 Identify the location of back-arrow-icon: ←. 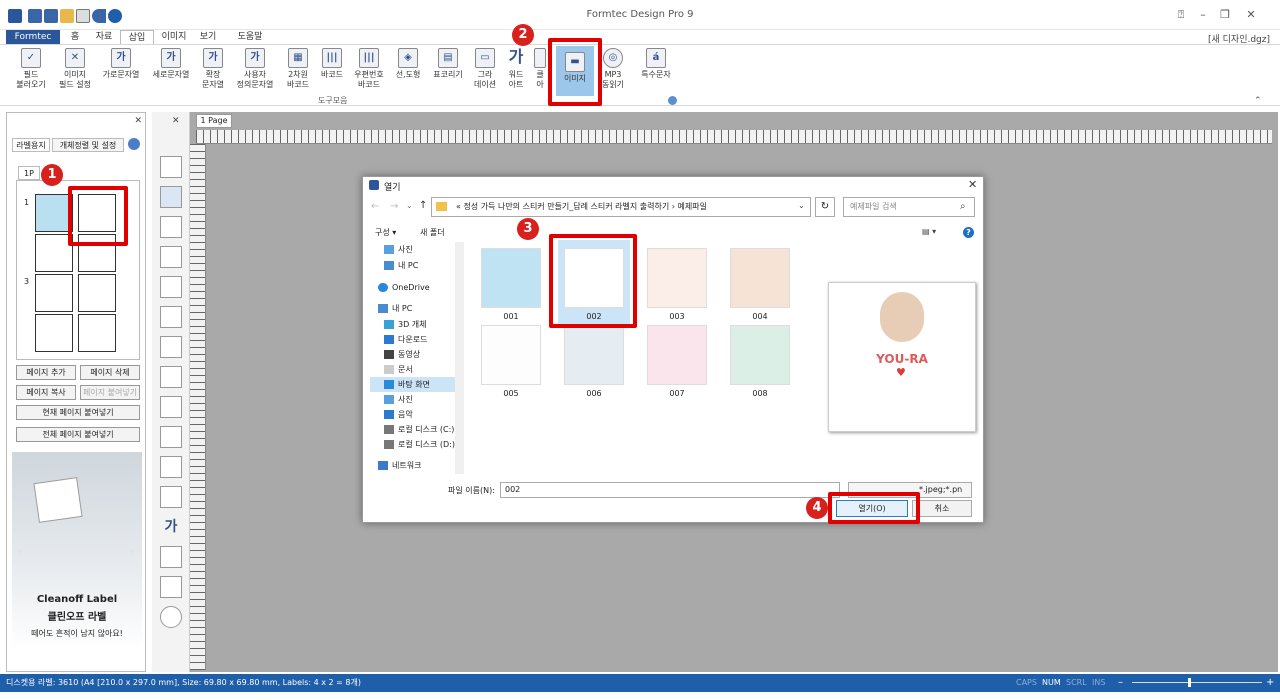
(375, 206).